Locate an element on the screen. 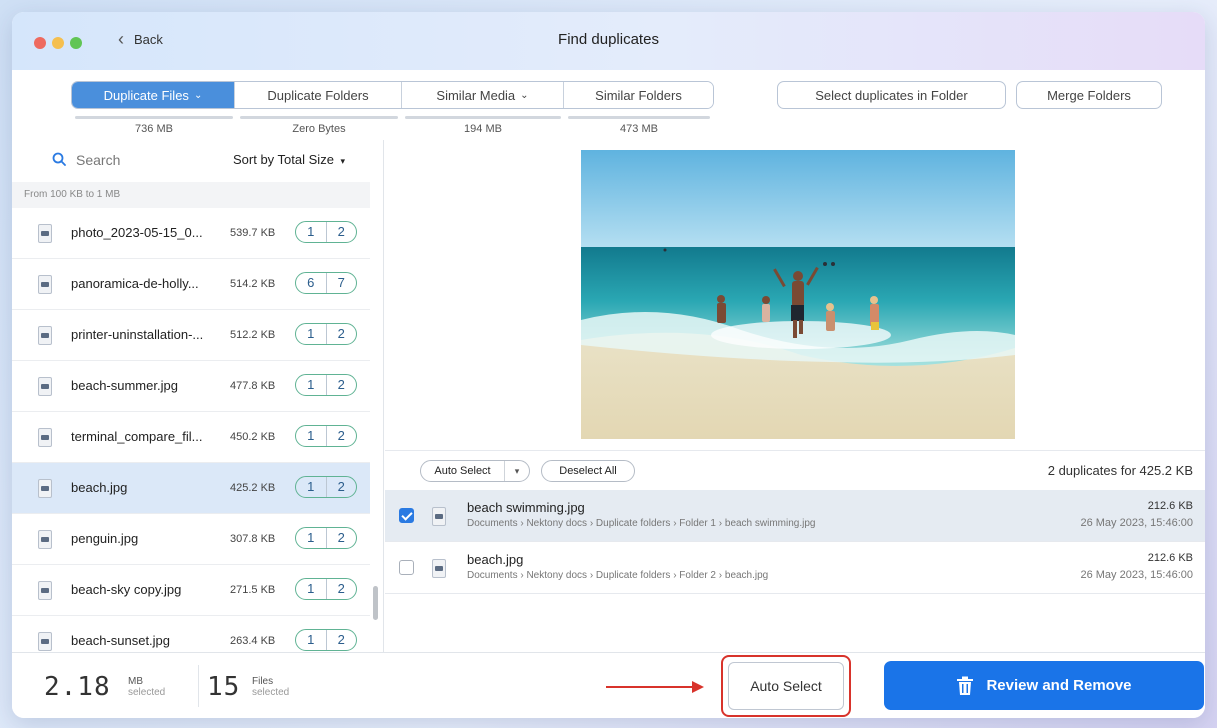 Image resolution: width=1217 pixels, height=728 pixels. search-input: Search is located at coordinates (98, 160).